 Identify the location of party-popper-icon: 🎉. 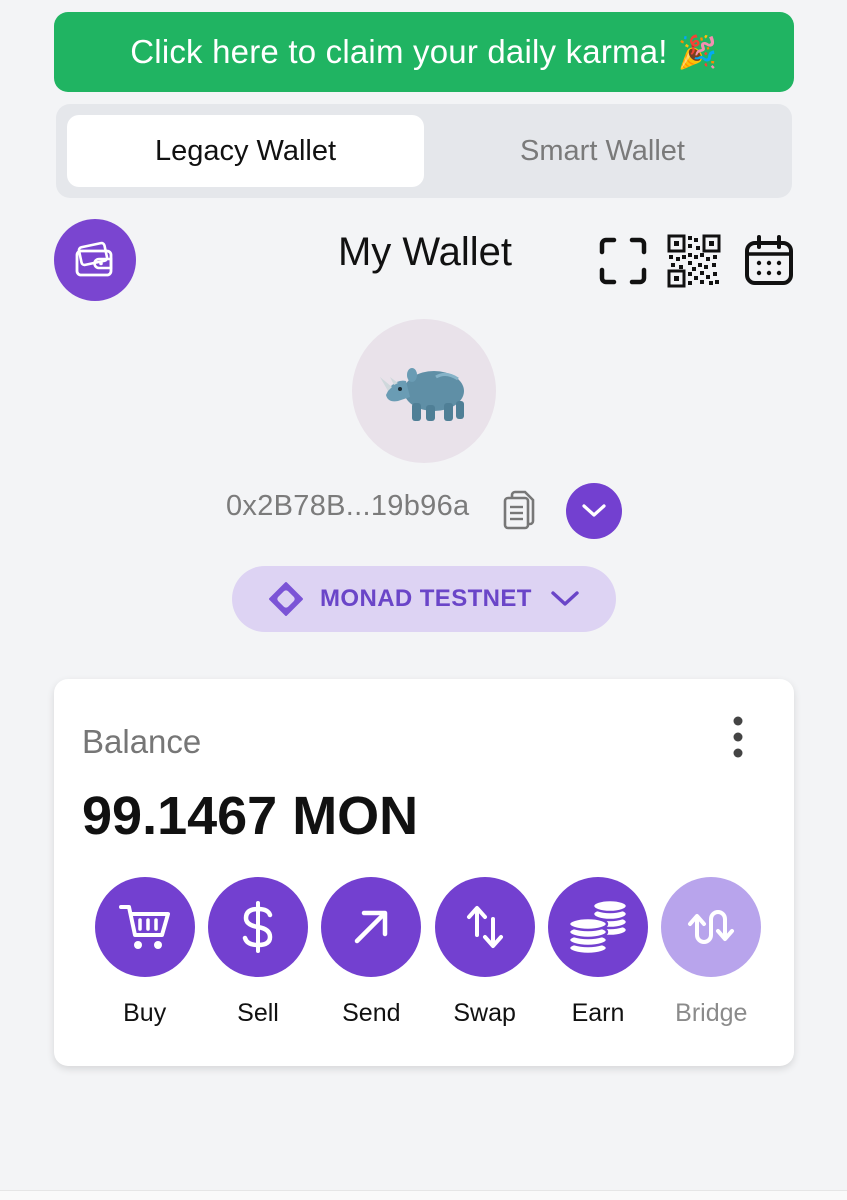
(697, 52).